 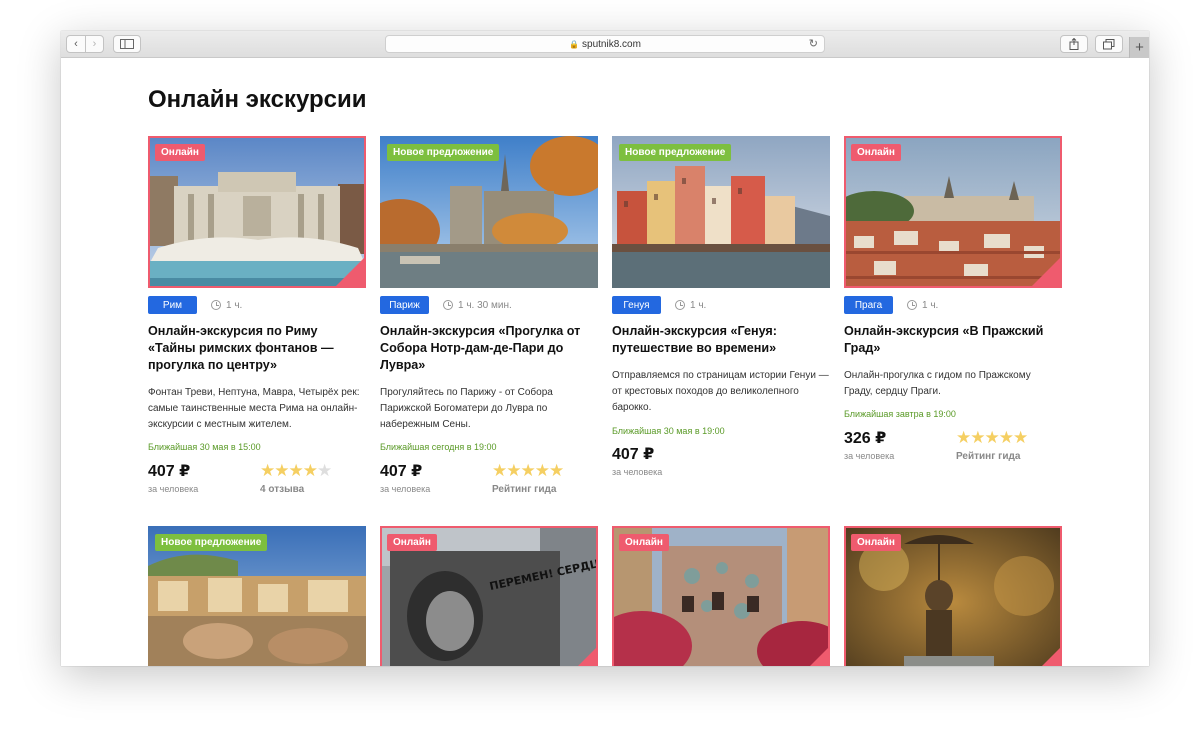 I want to click on share-button, so click(x=1074, y=44).